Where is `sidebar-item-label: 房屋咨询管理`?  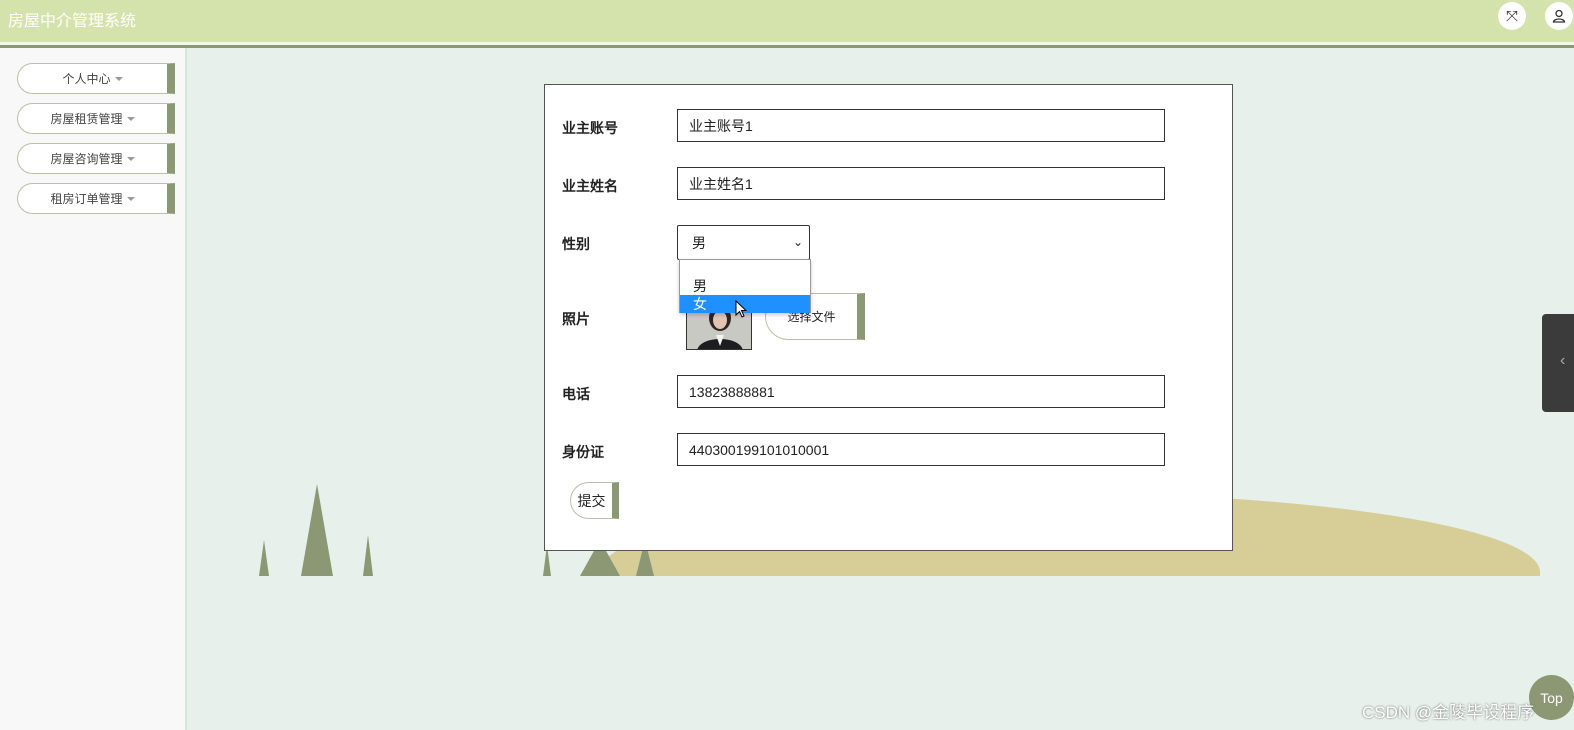
sidebar-item-label: 房屋咨询管理 is located at coordinates (86, 159).